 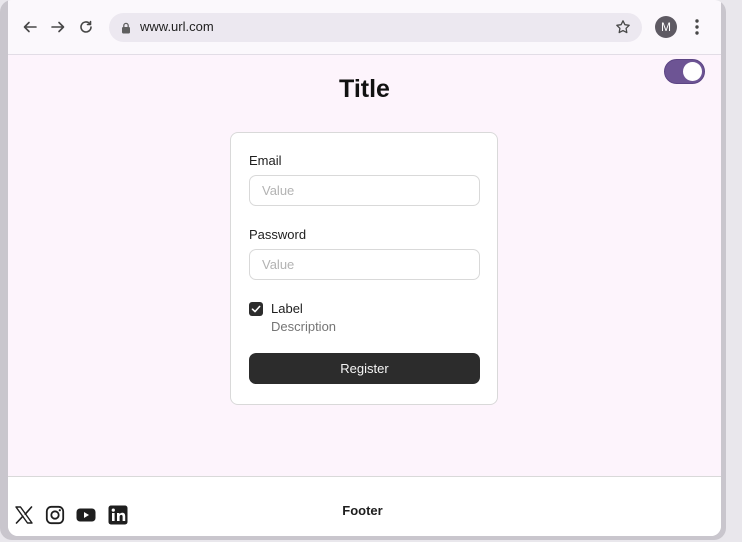 I want to click on back-arrow-icon, so click(x=30, y=27).